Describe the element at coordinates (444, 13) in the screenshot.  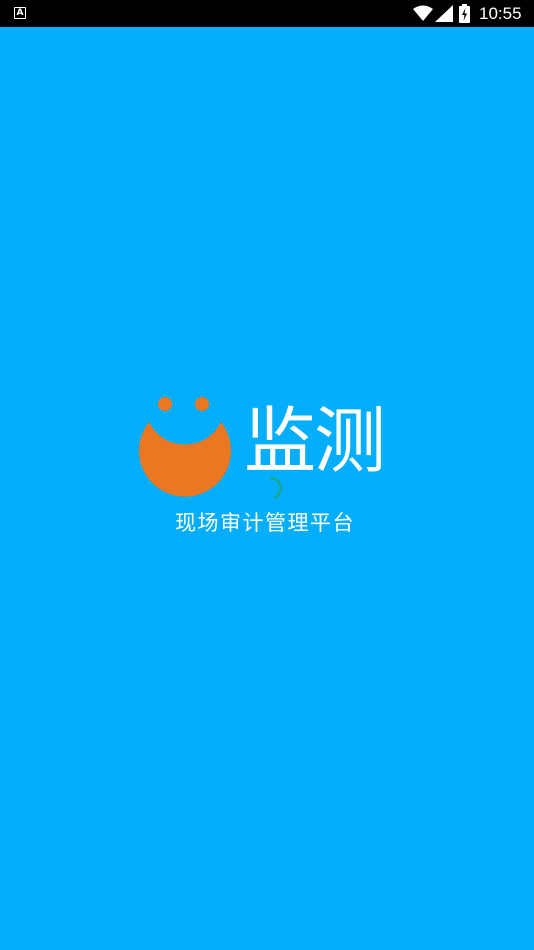
I see `signal-icon` at that location.